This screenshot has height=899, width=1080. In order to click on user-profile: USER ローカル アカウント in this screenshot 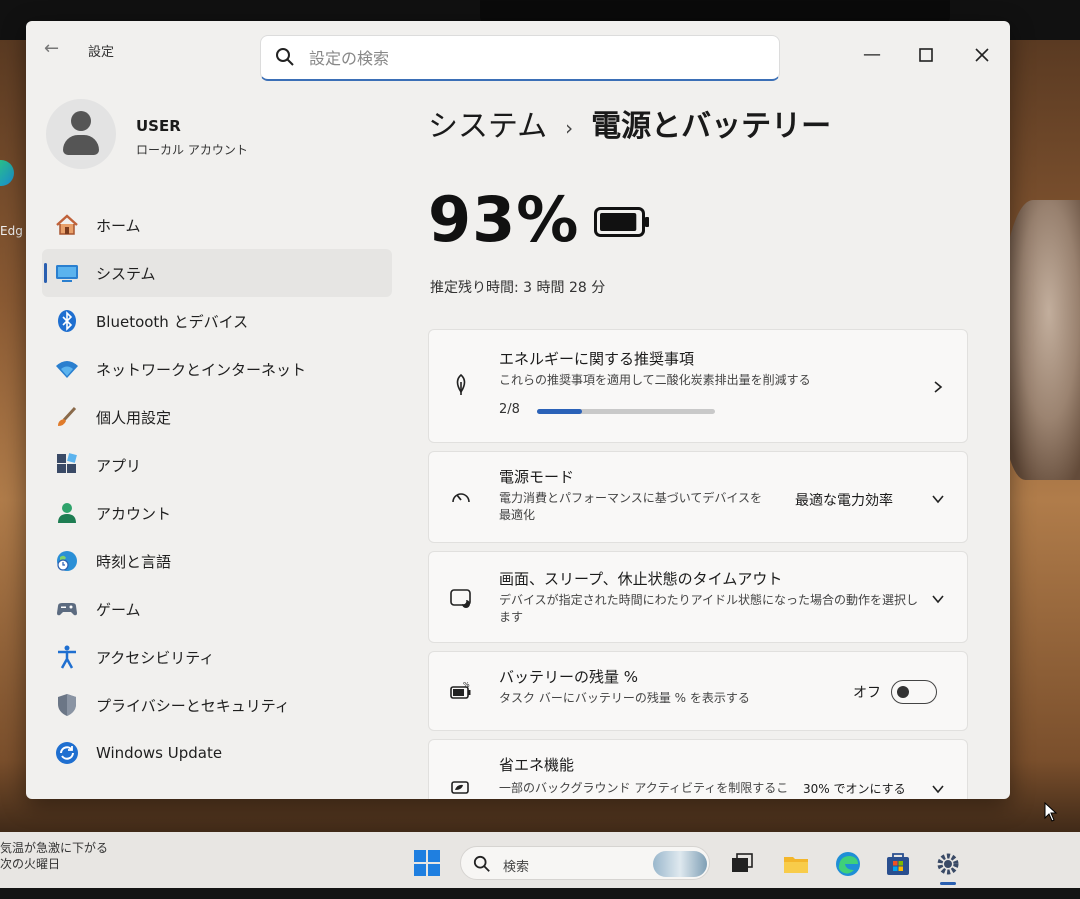, I will do `click(216, 134)`.